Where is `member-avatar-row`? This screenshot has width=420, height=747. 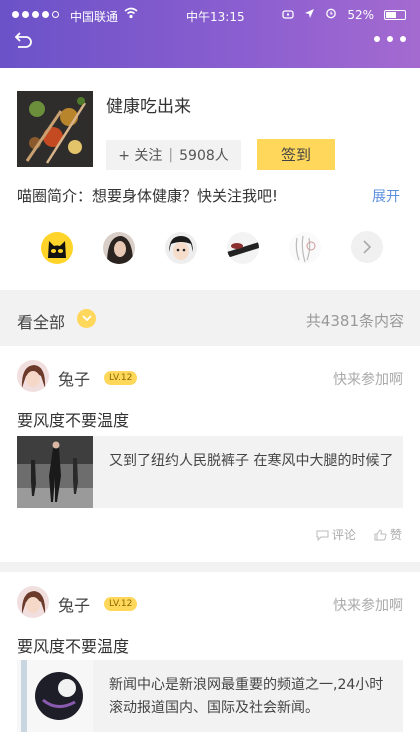 member-avatar-row is located at coordinates (210, 248).